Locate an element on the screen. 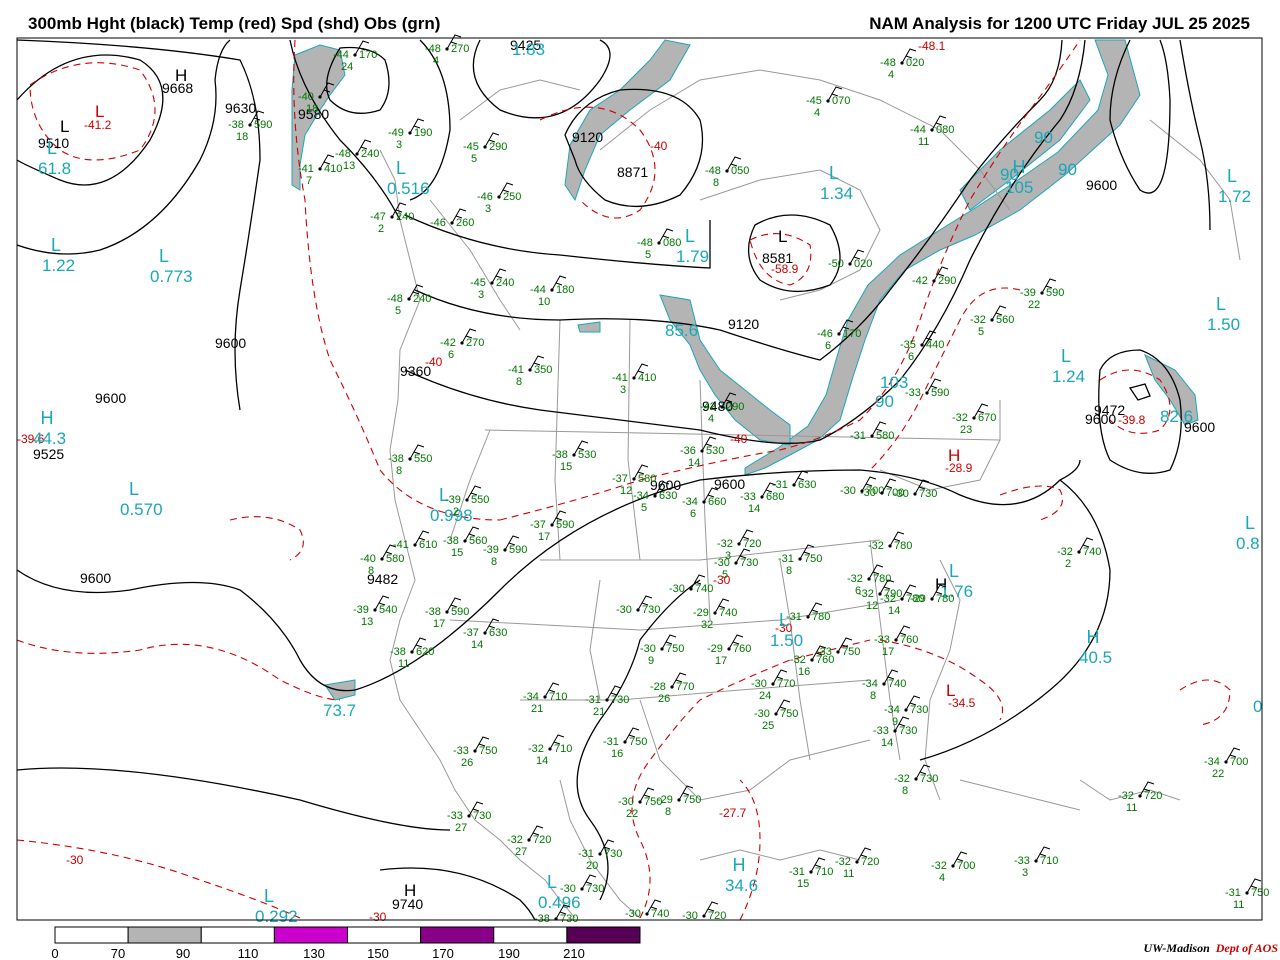 This screenshot has height=960, width=1280. obs-height: 550 is located at coordinates (423, 459).